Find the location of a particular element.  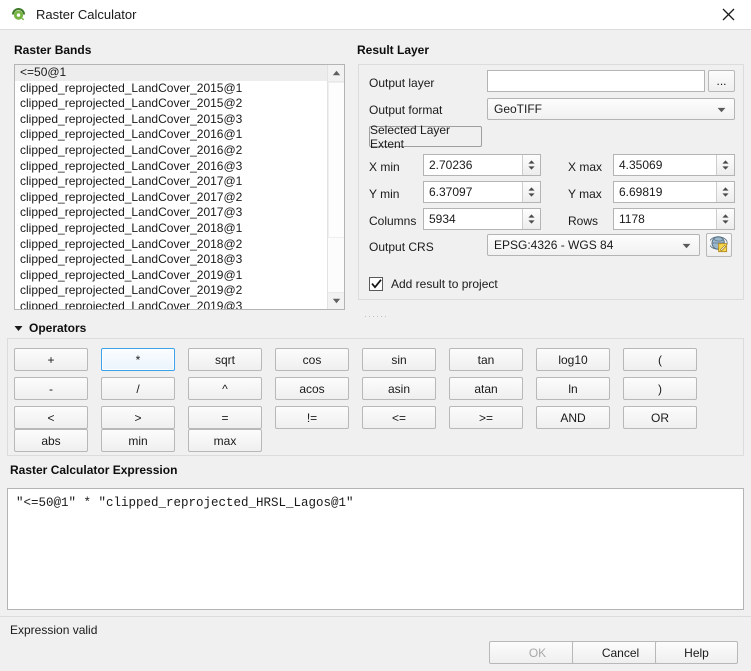

window-title: Raster Calculator is located at coordinates (86, 14).